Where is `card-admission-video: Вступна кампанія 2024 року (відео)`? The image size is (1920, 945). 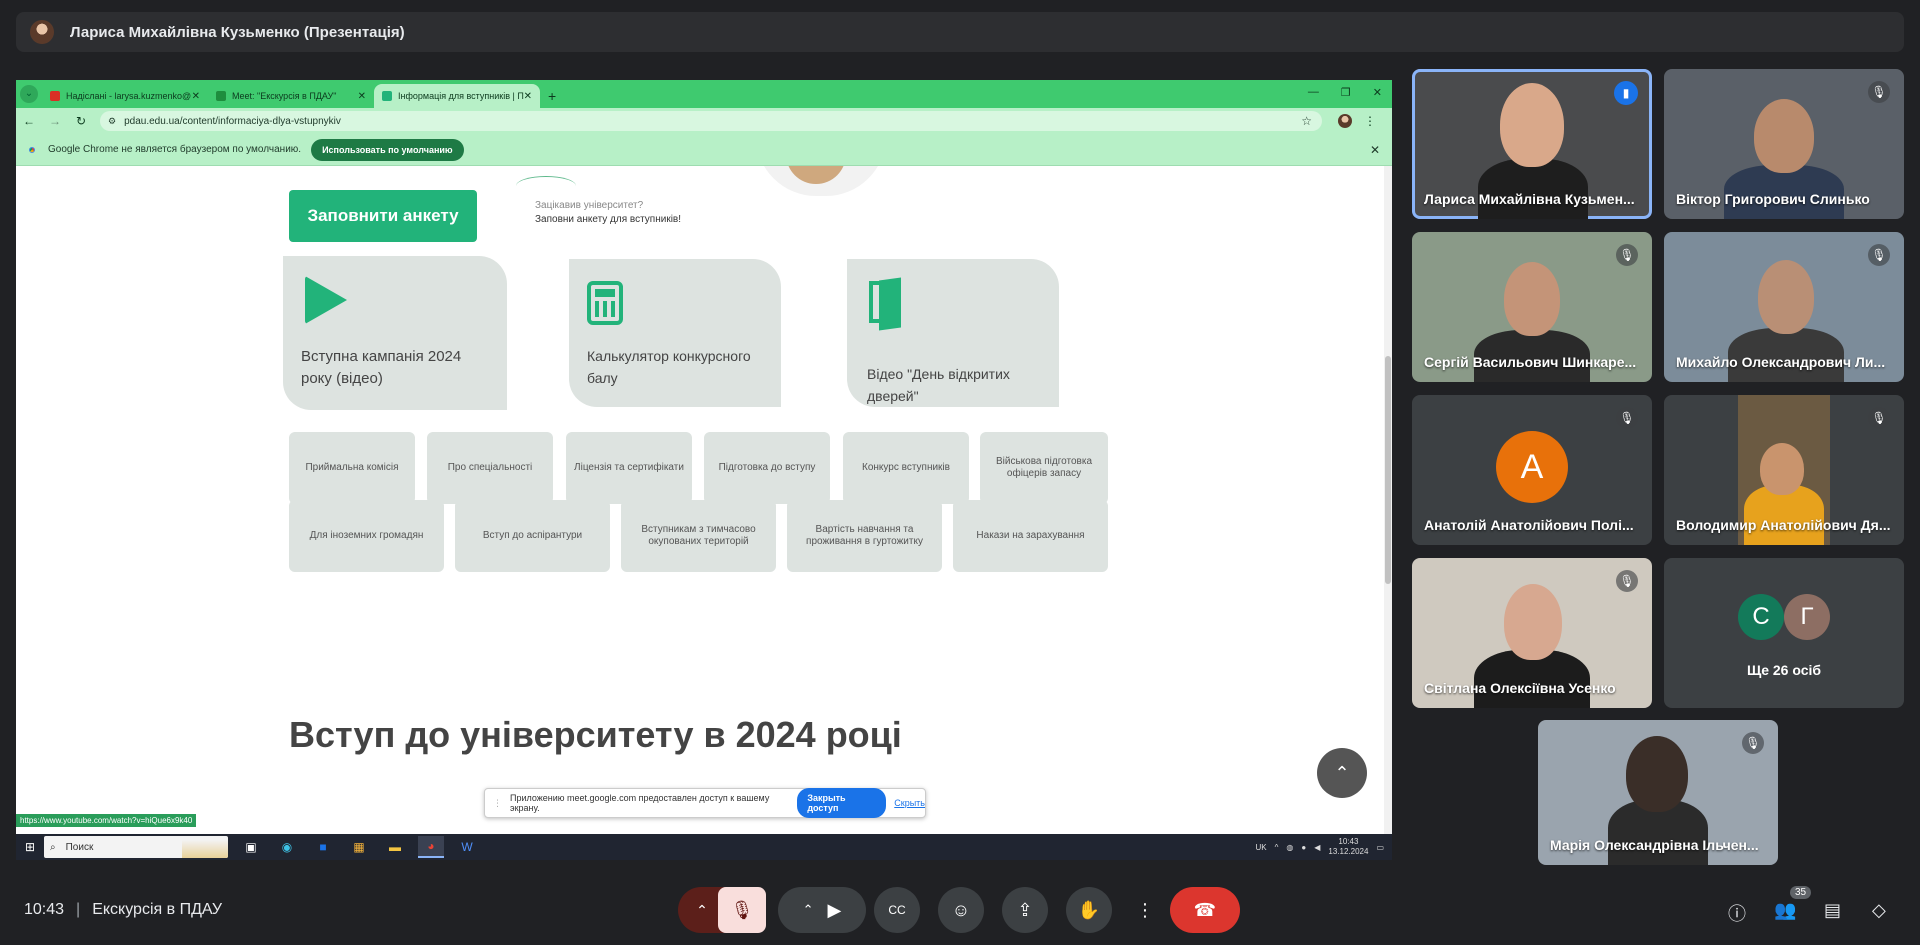 card-admission-video: Вступна кампанія 2024 року (відео) is located at coordinates (395, 333).